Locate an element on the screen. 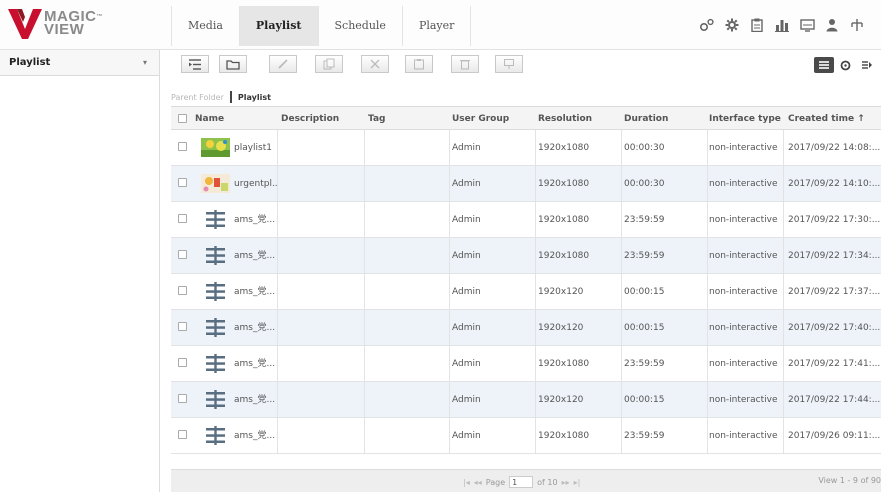 The width and height of the screenshot is (881, 492). copy-button is located at coordinates (329, 64).